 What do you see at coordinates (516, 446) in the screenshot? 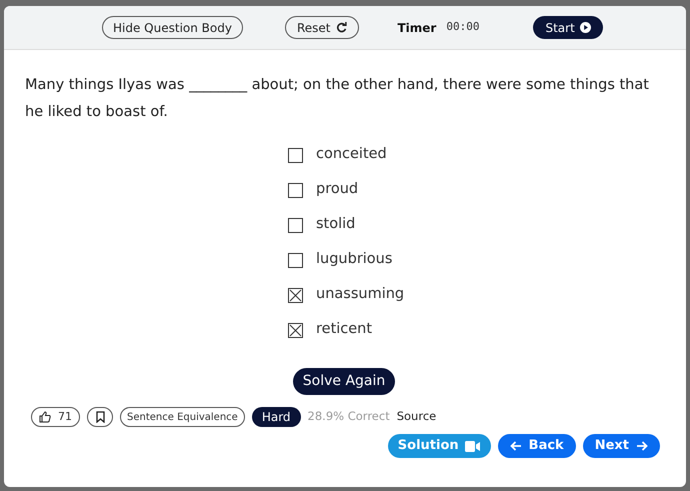
I see `arrow-left-icon` at bounding box center [516, 446].